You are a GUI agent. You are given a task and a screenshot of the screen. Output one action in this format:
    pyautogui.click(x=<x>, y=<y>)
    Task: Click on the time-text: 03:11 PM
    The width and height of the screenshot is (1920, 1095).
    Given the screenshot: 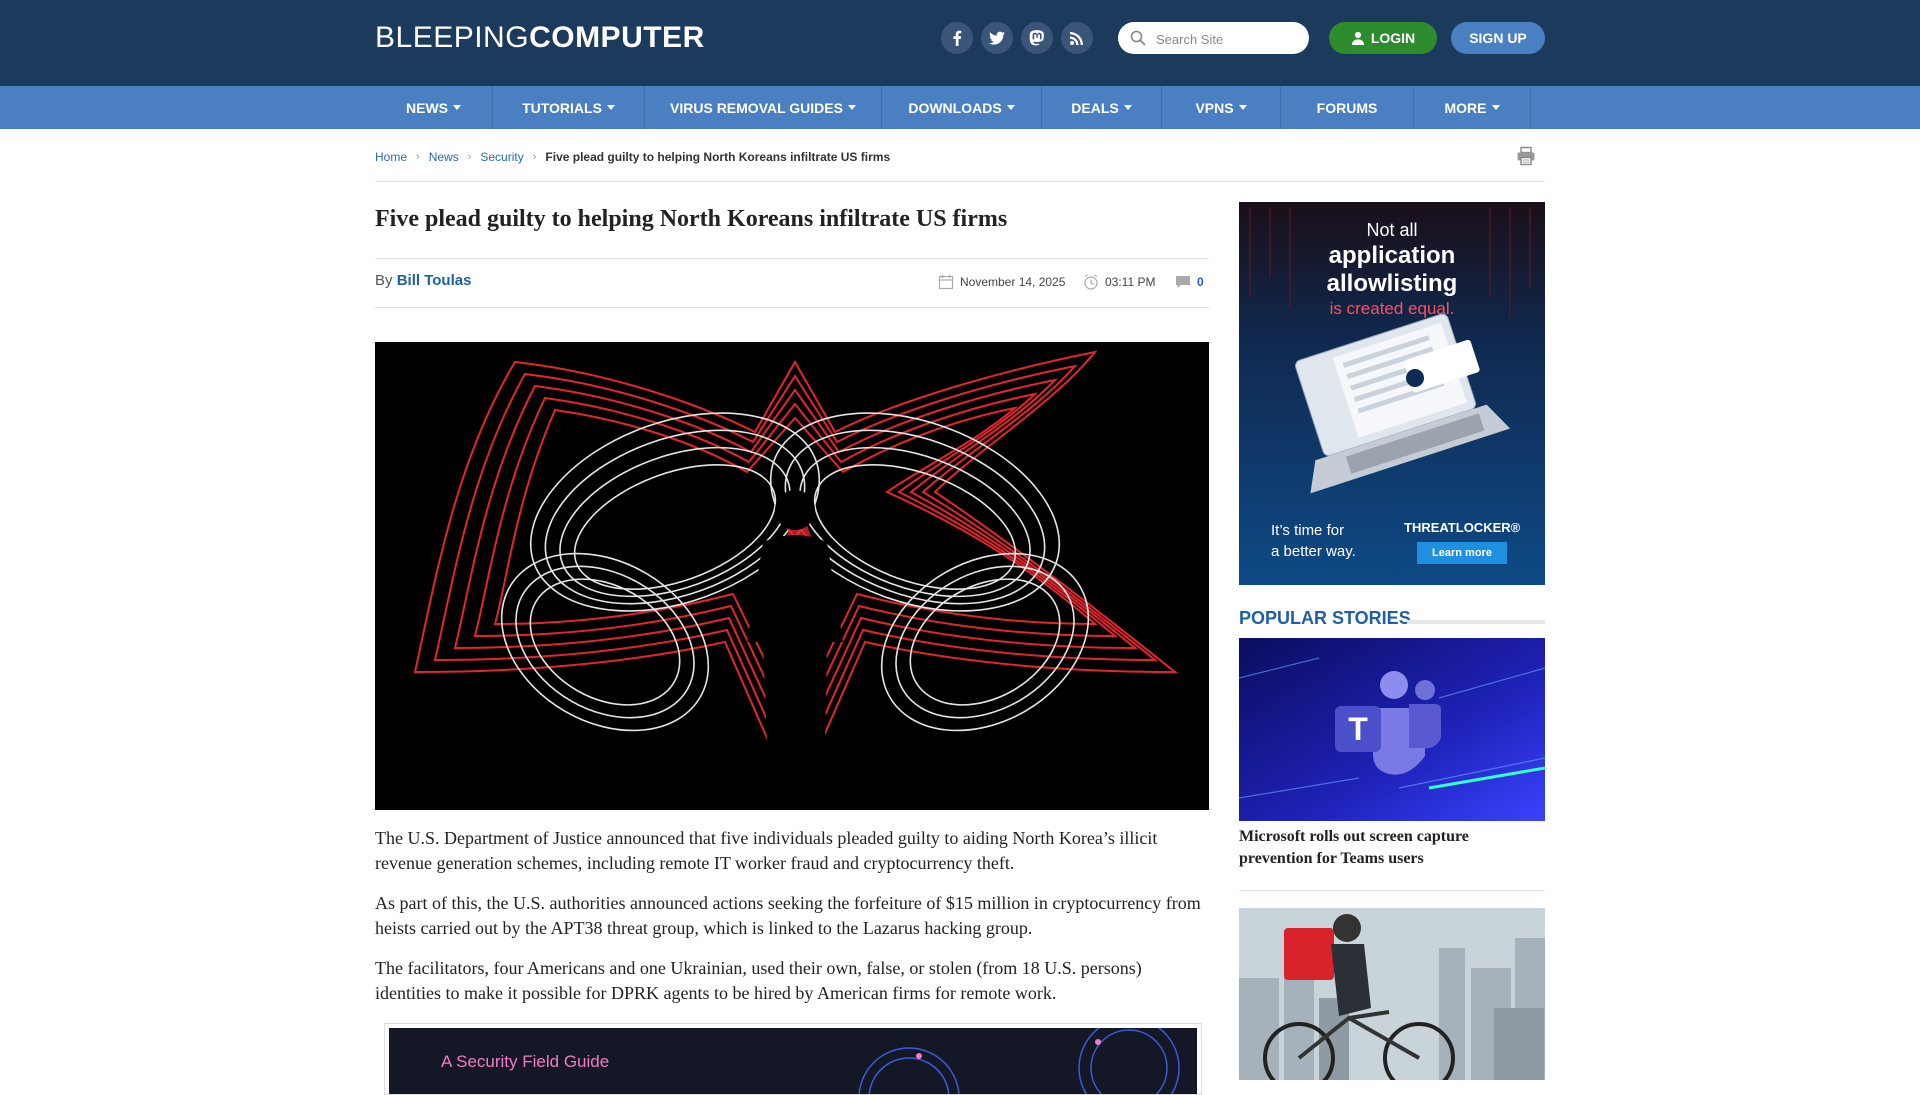 What is the action you would take?
    pyautogui.click(x=1130, y=282)
    